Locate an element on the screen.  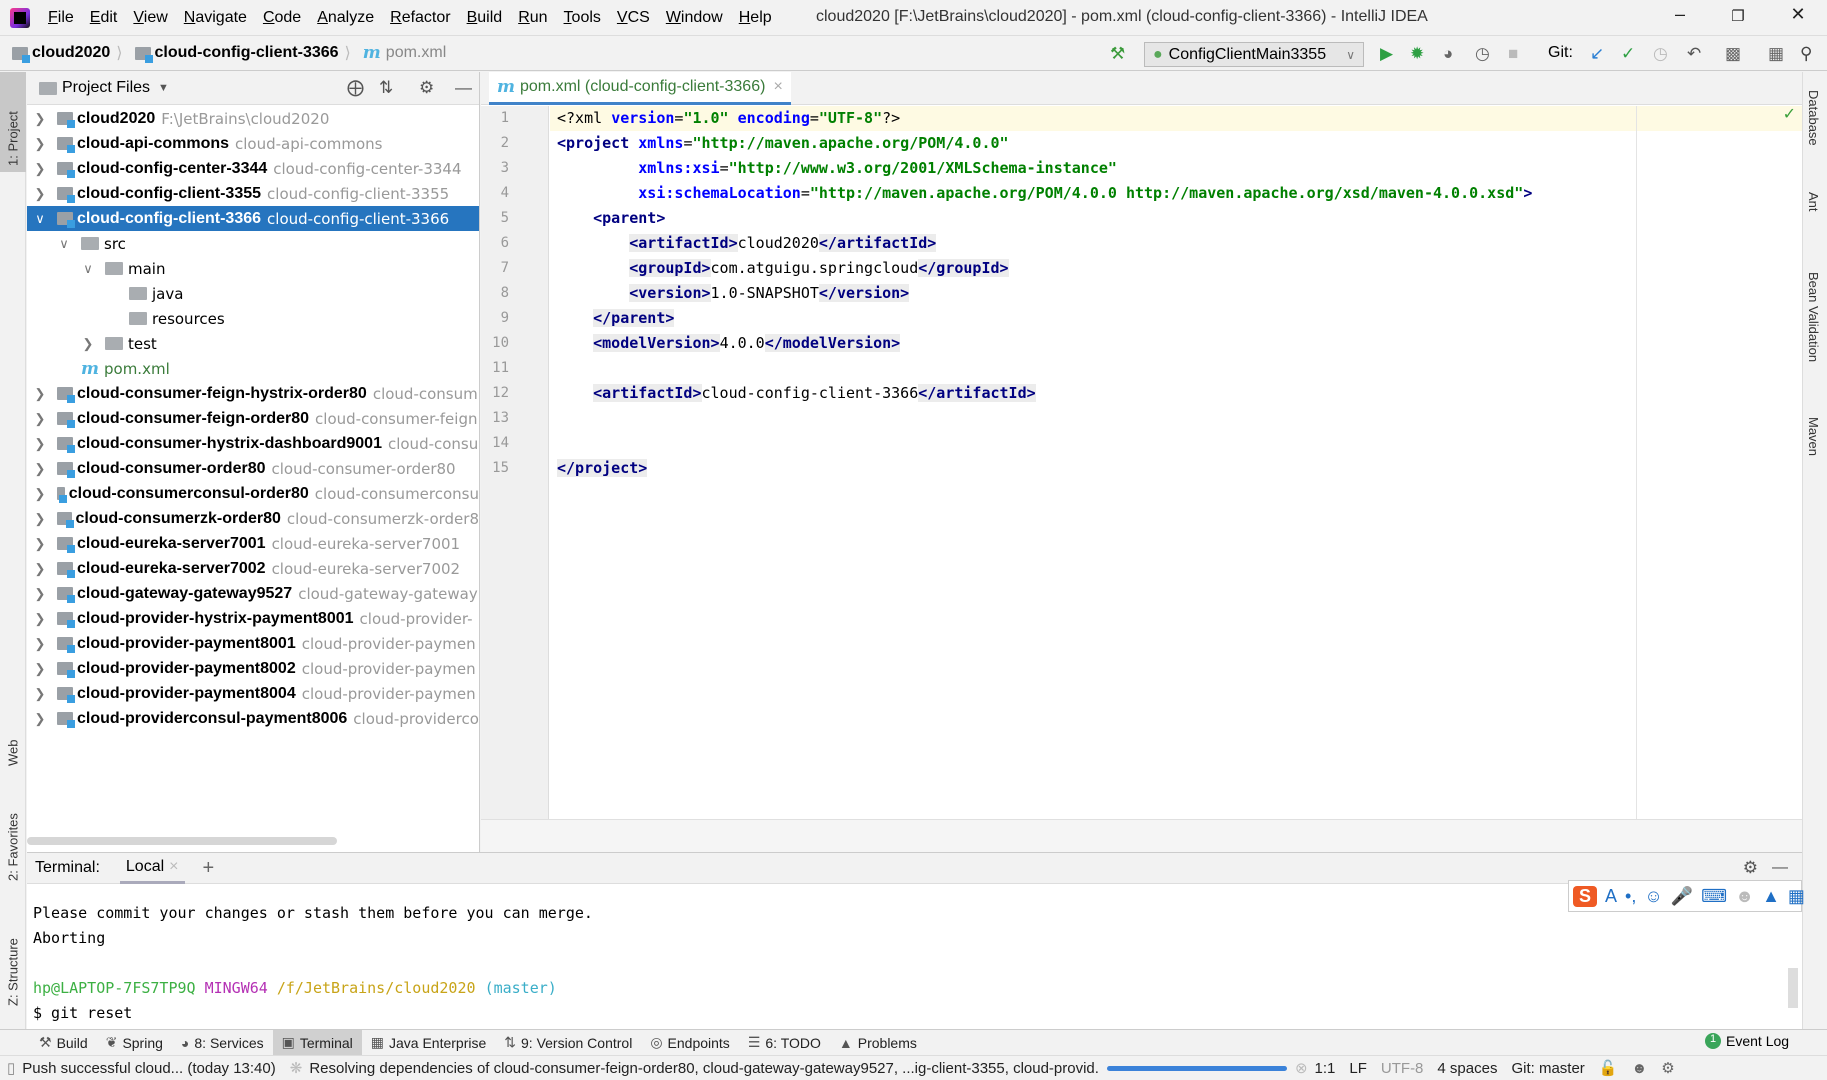
menu-file: File is located at coordinates (61, 18).